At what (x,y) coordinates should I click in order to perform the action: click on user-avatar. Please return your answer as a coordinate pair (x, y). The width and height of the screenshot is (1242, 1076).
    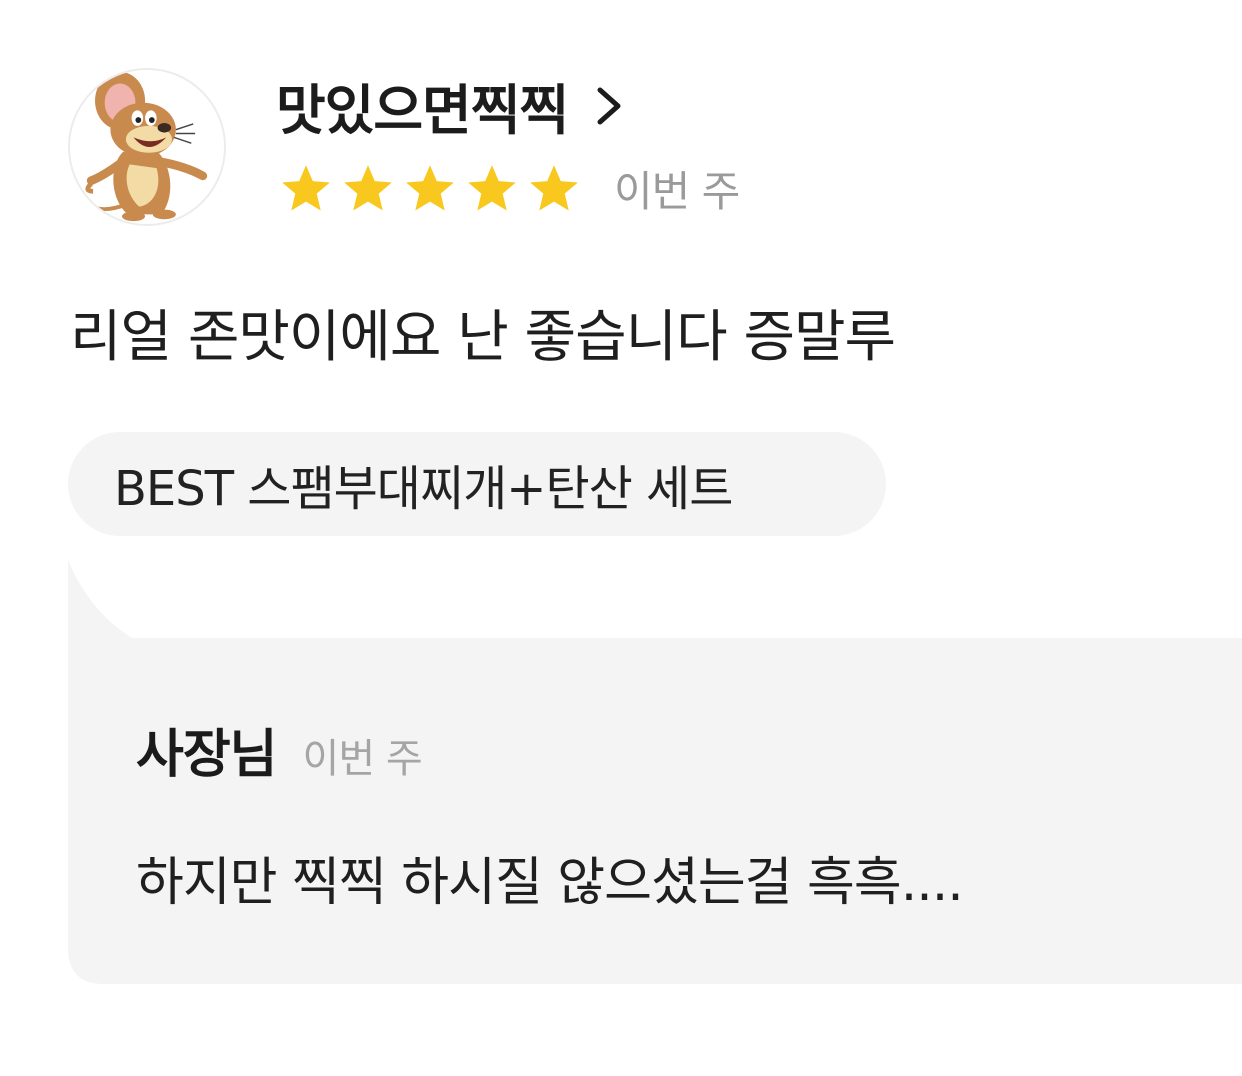
    Looking at the image, I should click on (147, 147).